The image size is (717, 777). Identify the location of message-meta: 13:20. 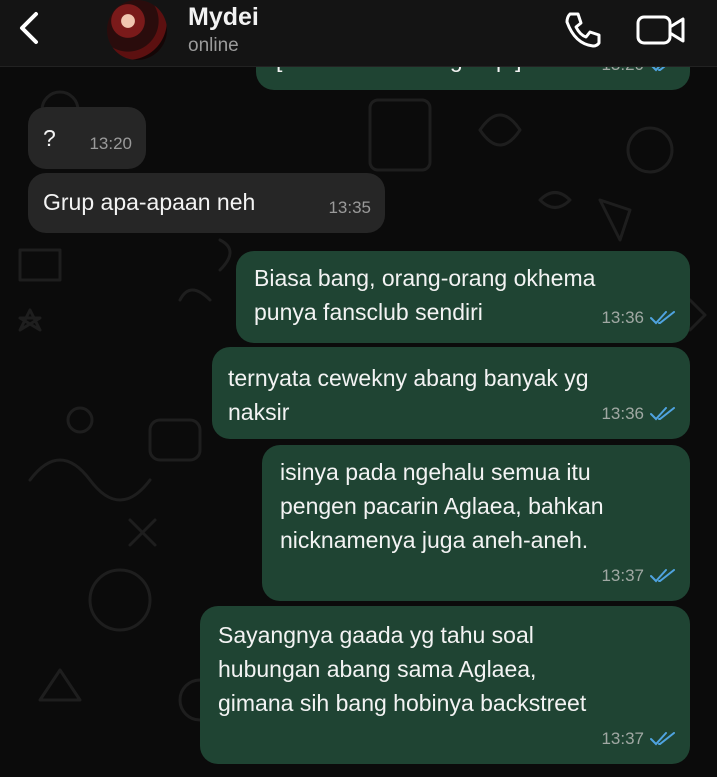
(110, 144).